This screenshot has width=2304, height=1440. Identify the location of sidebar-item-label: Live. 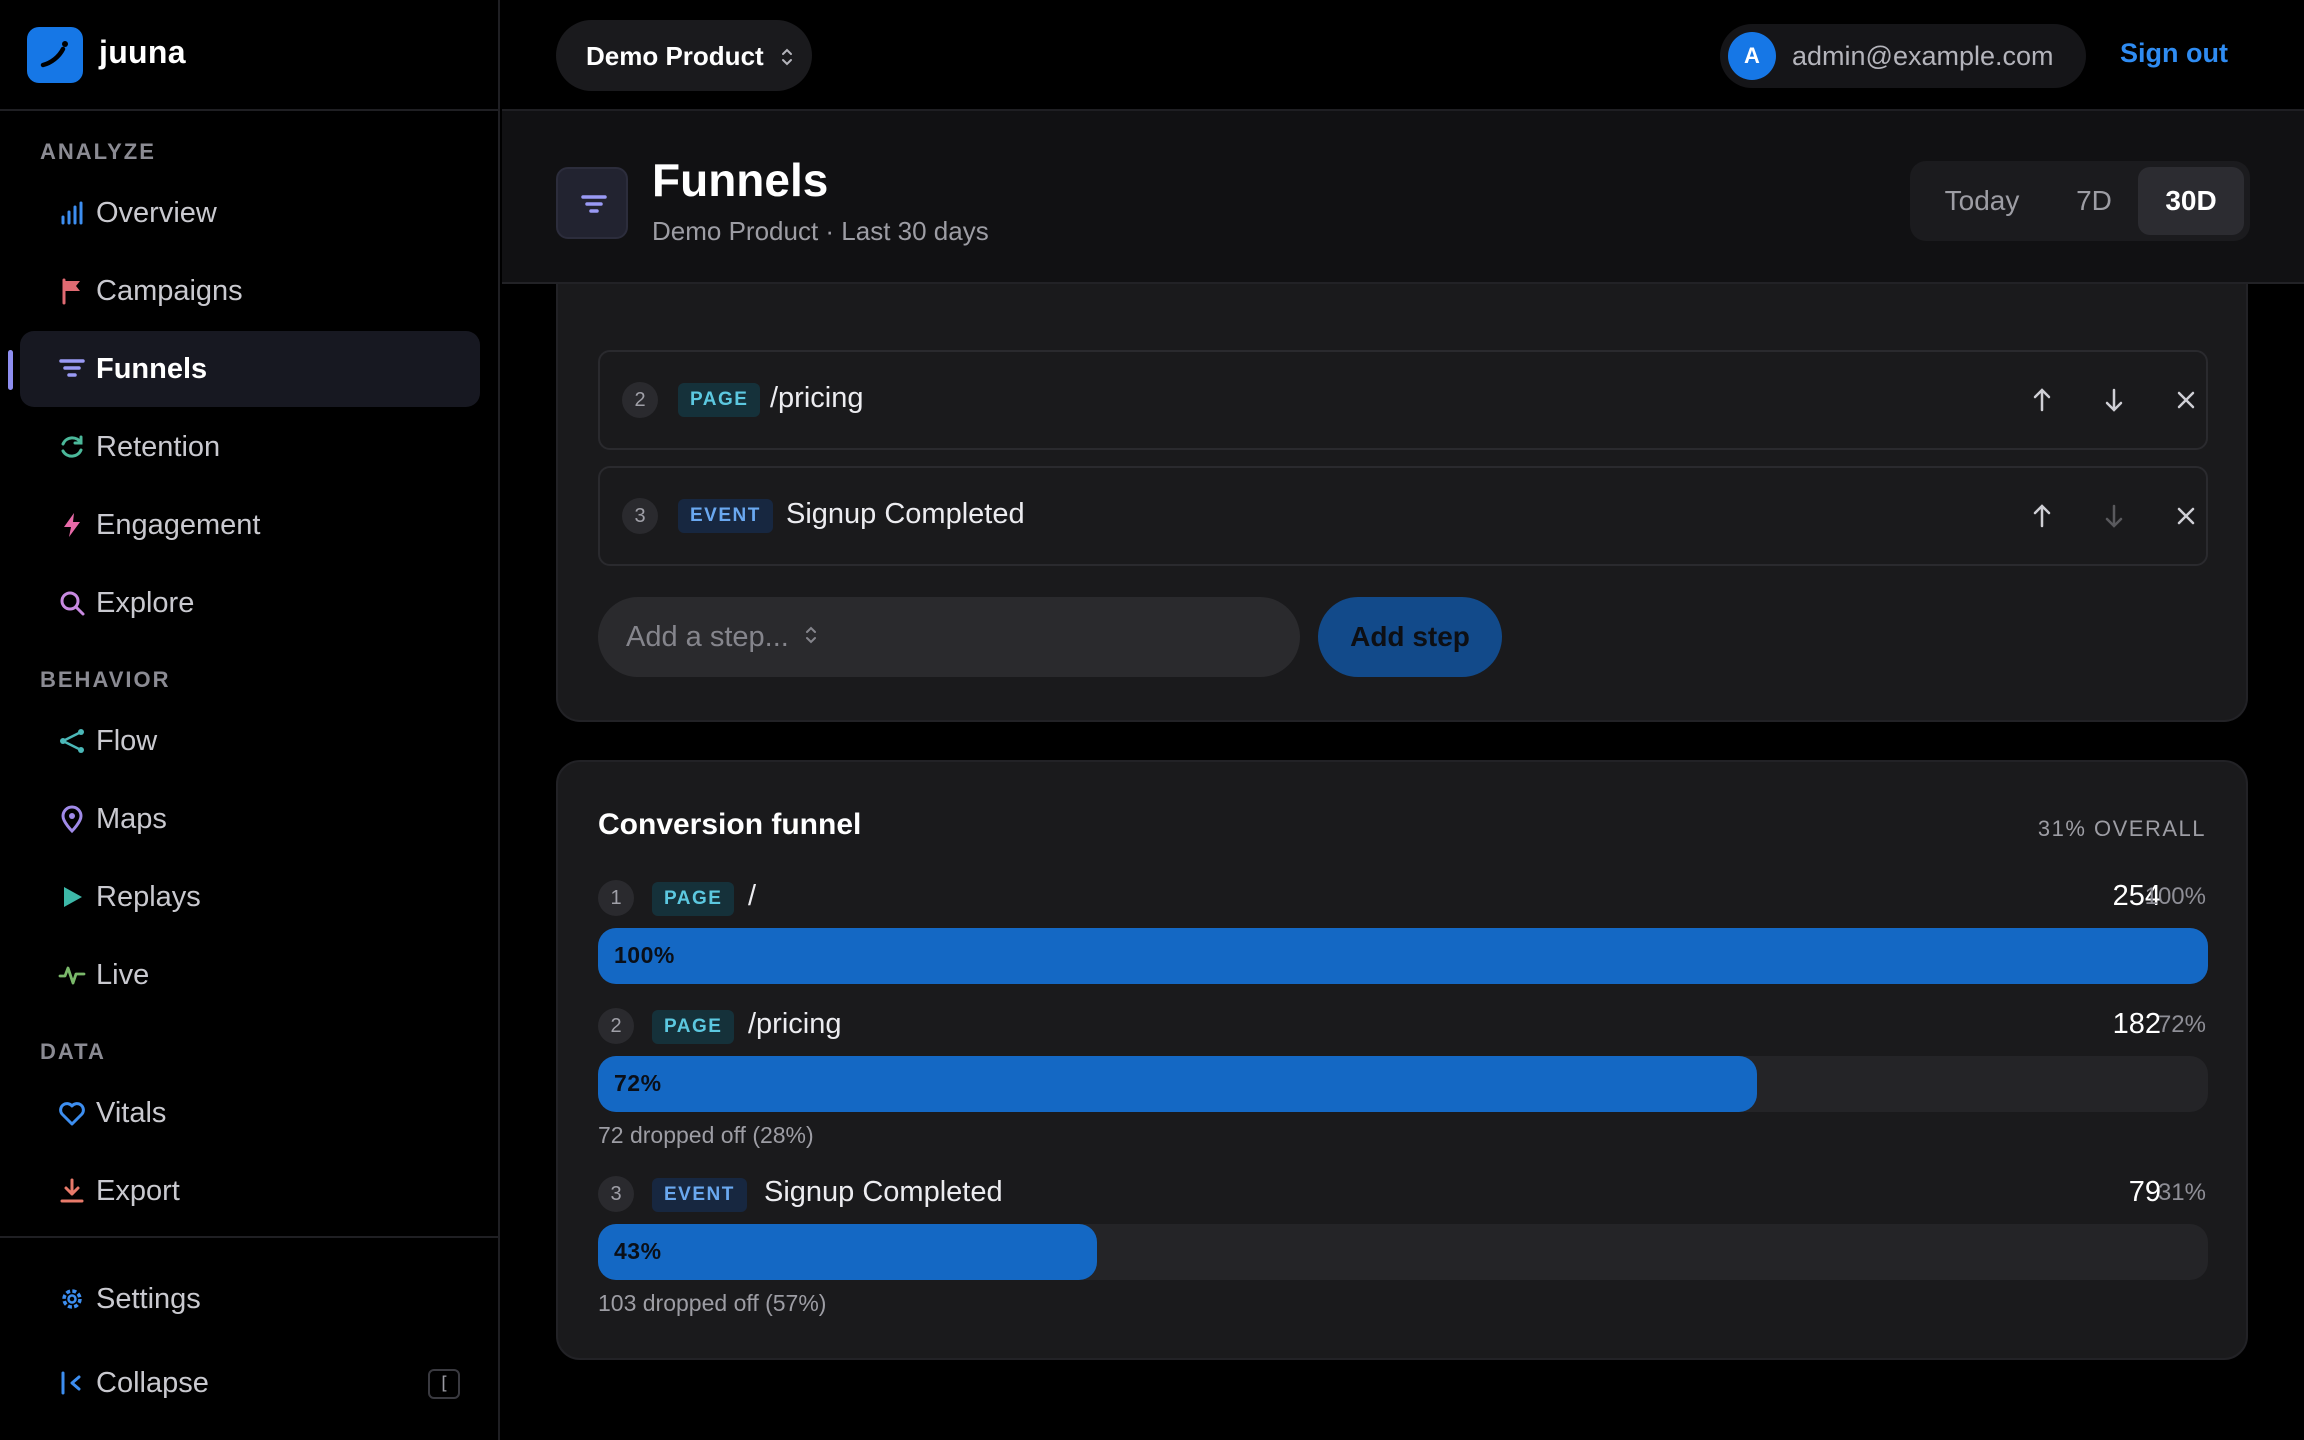
(123, 975).